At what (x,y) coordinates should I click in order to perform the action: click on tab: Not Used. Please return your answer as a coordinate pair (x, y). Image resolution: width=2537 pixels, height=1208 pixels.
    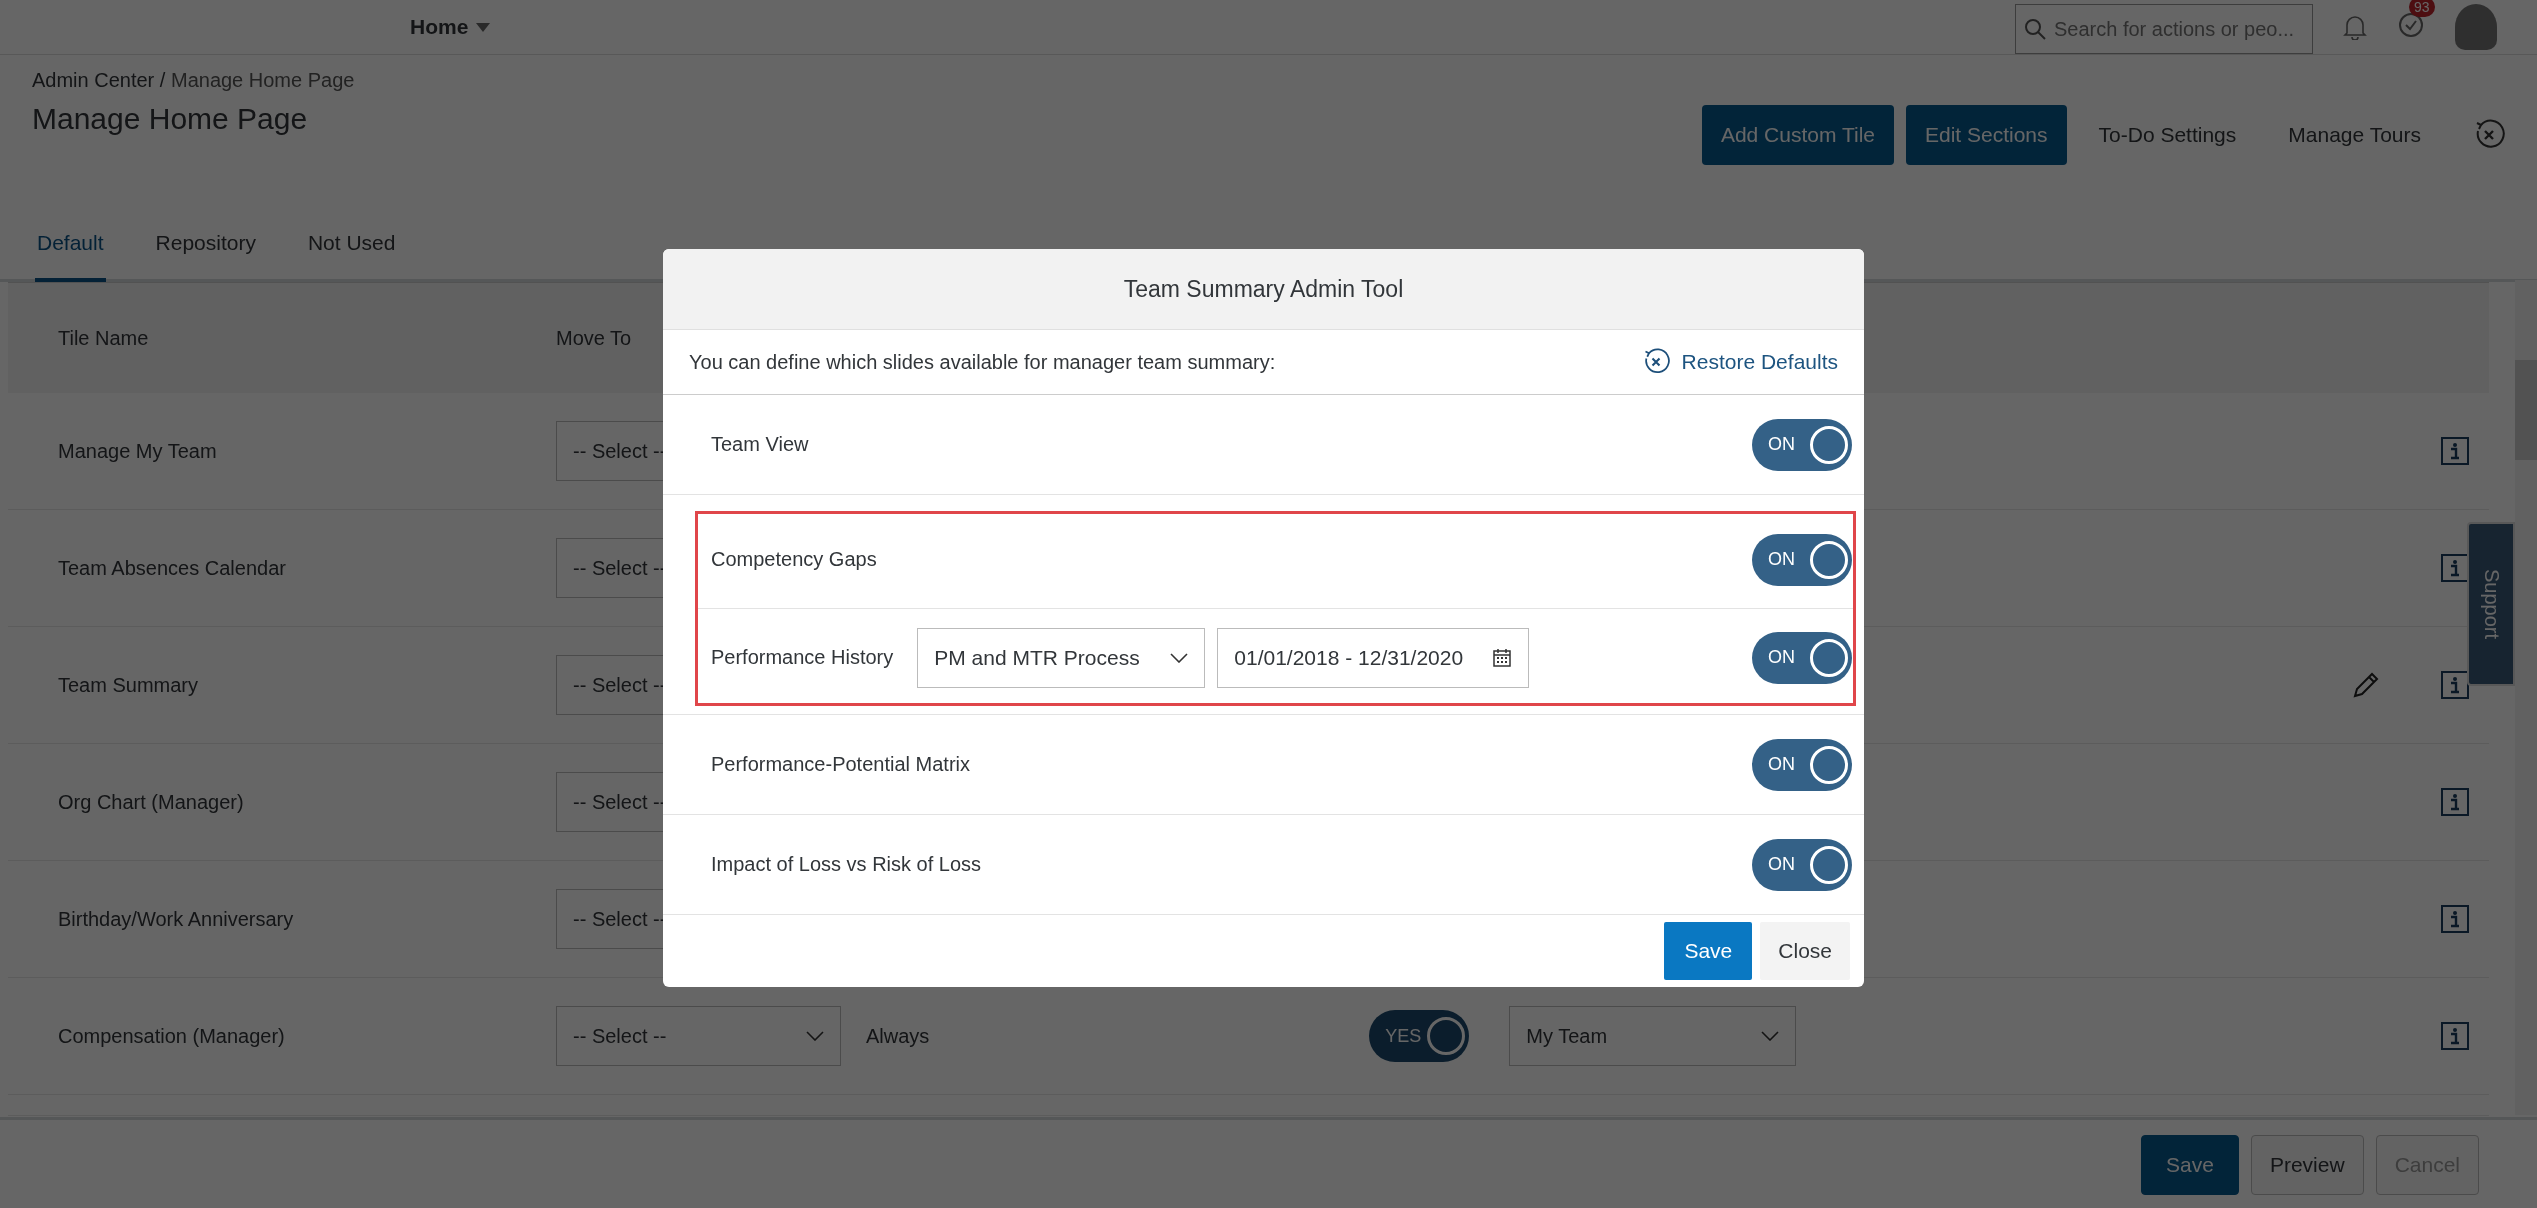
    Looking at the image, I should click on (351, 251).